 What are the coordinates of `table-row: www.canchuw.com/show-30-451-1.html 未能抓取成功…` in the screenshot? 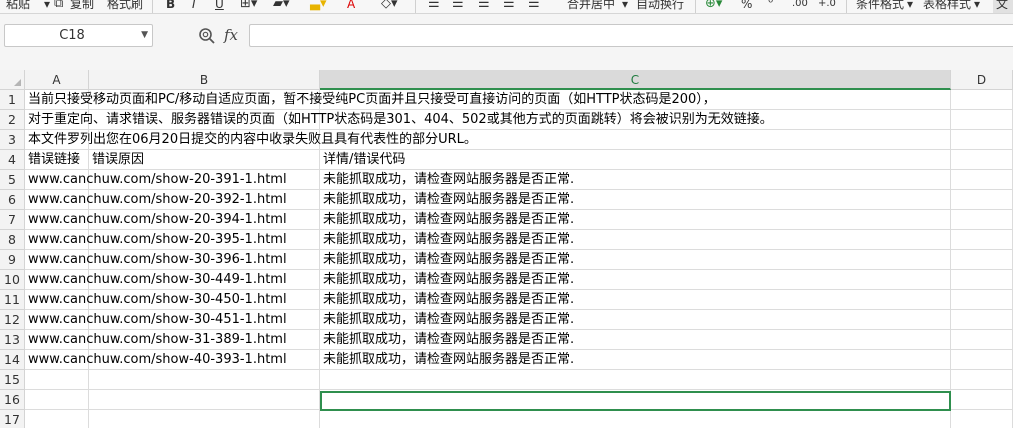 It's located at (519, 320).